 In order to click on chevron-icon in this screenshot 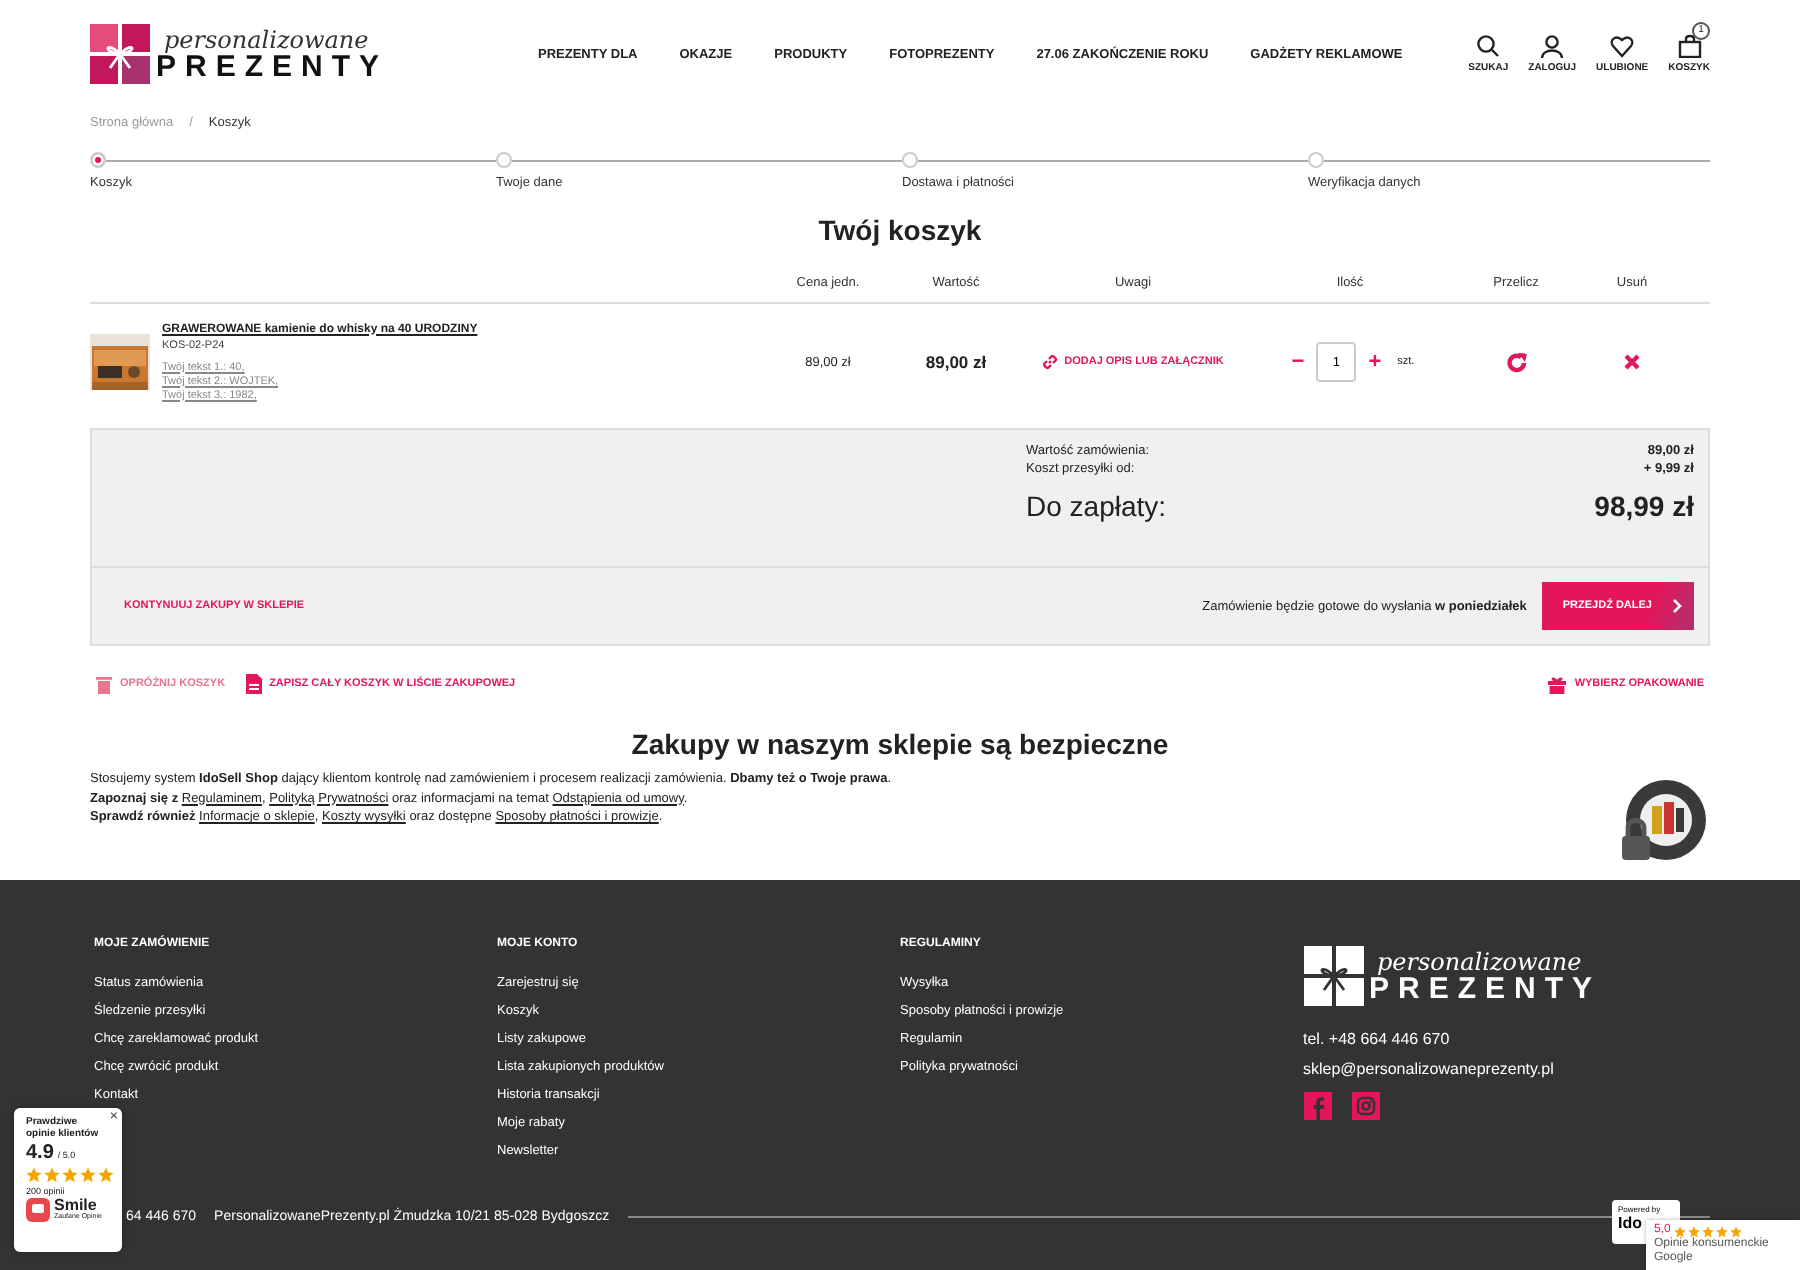, I will do `click(1677, 606)`.